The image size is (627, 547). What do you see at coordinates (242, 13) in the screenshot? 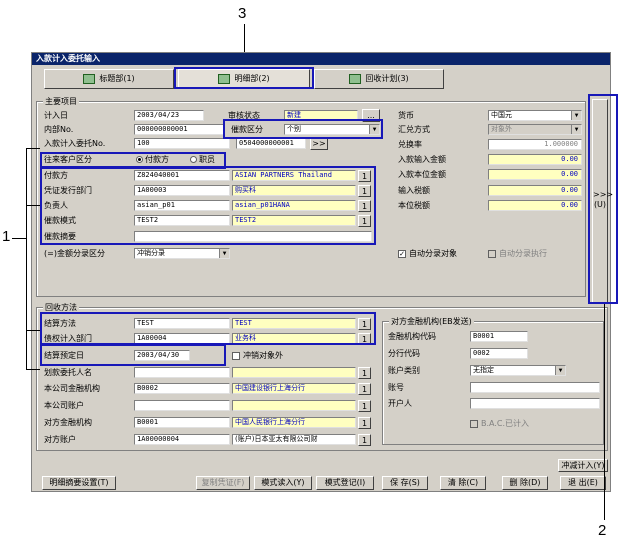
I see `callout-3: 3` at bounding box center [242, 13].